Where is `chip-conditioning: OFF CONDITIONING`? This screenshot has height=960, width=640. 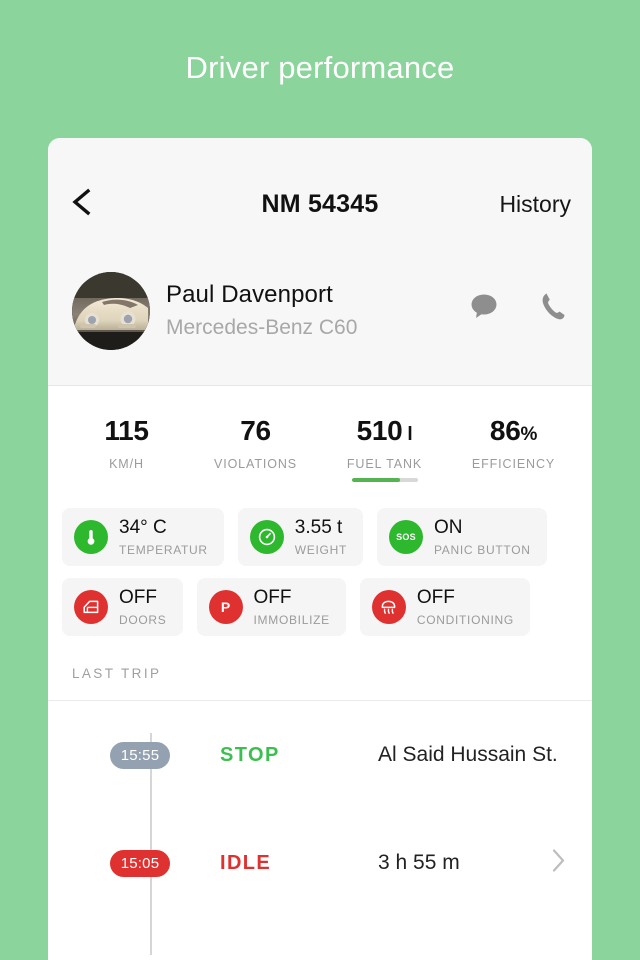 chip-conditioning: OFF CONDITIONING is located at coordinates (444, 607).